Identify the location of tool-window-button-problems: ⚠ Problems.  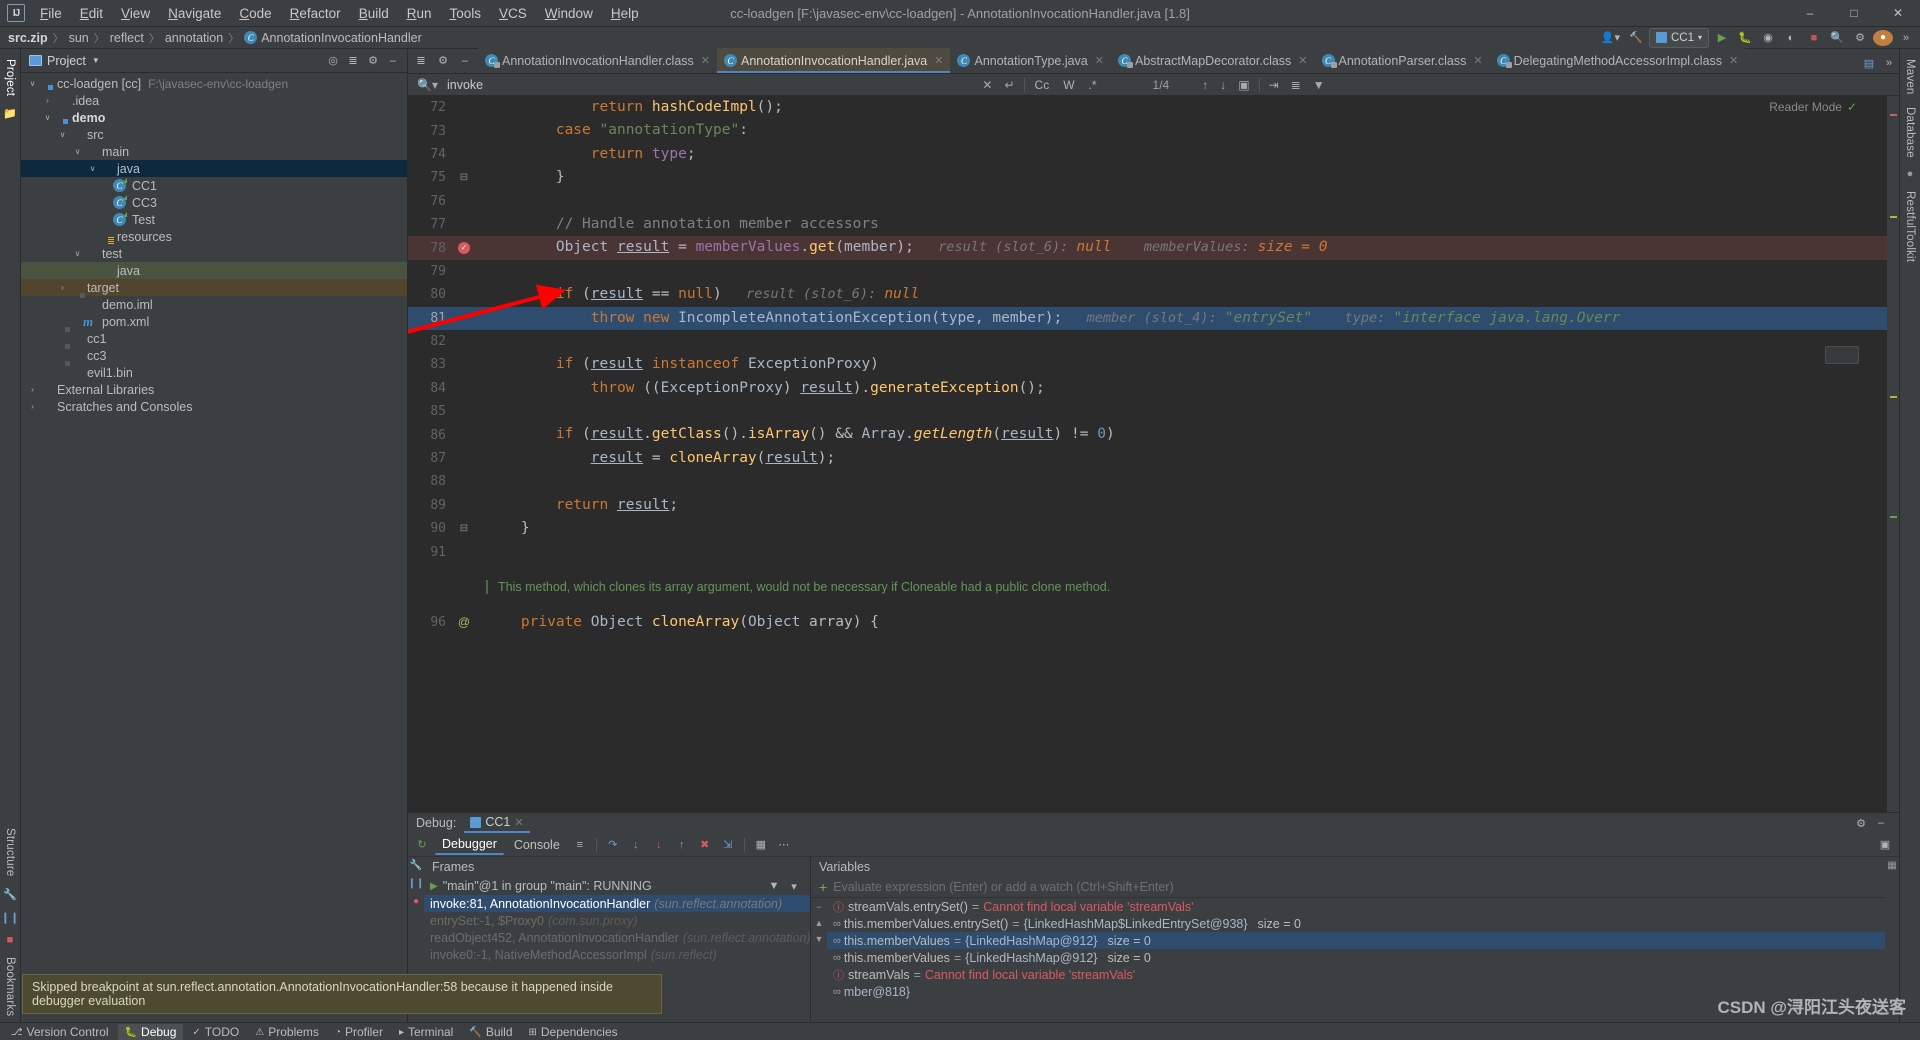
(287, 1032).